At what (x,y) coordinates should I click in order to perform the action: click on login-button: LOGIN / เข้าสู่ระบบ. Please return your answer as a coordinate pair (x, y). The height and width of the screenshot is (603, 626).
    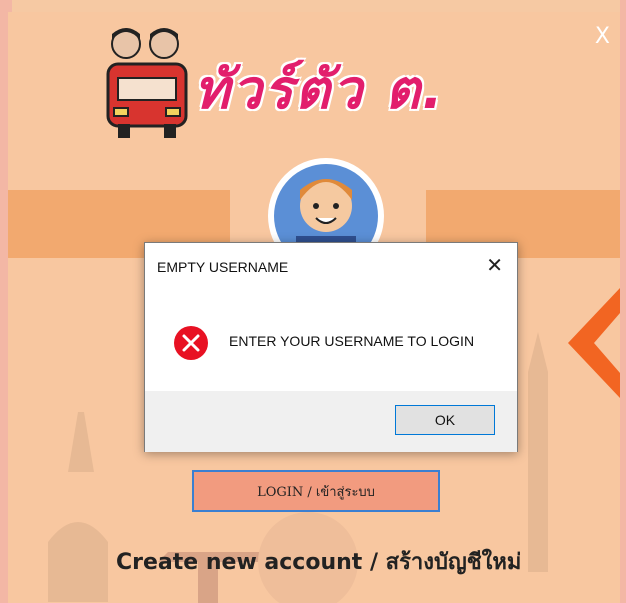
    Looking at the image, I should click on (316, 491).